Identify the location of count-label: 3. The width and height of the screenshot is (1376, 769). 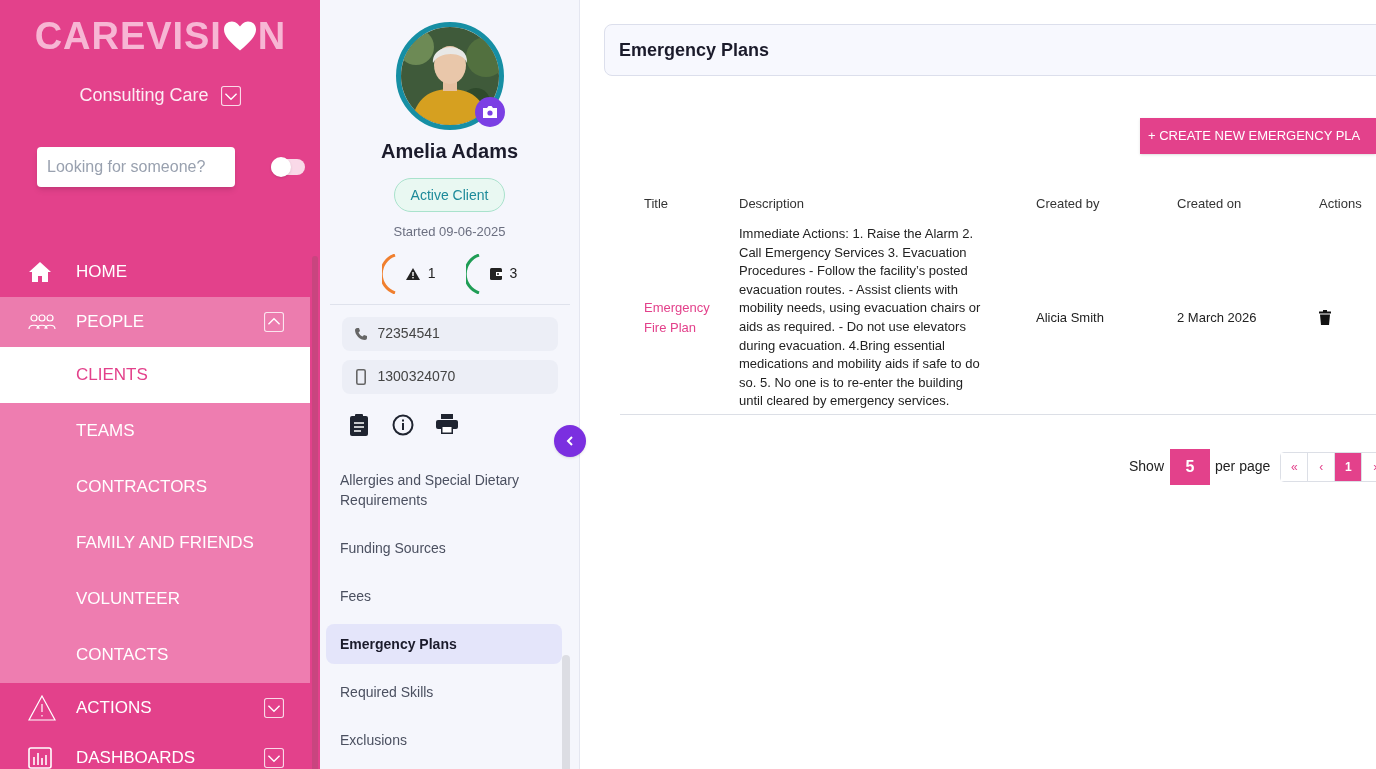
(513, 273).